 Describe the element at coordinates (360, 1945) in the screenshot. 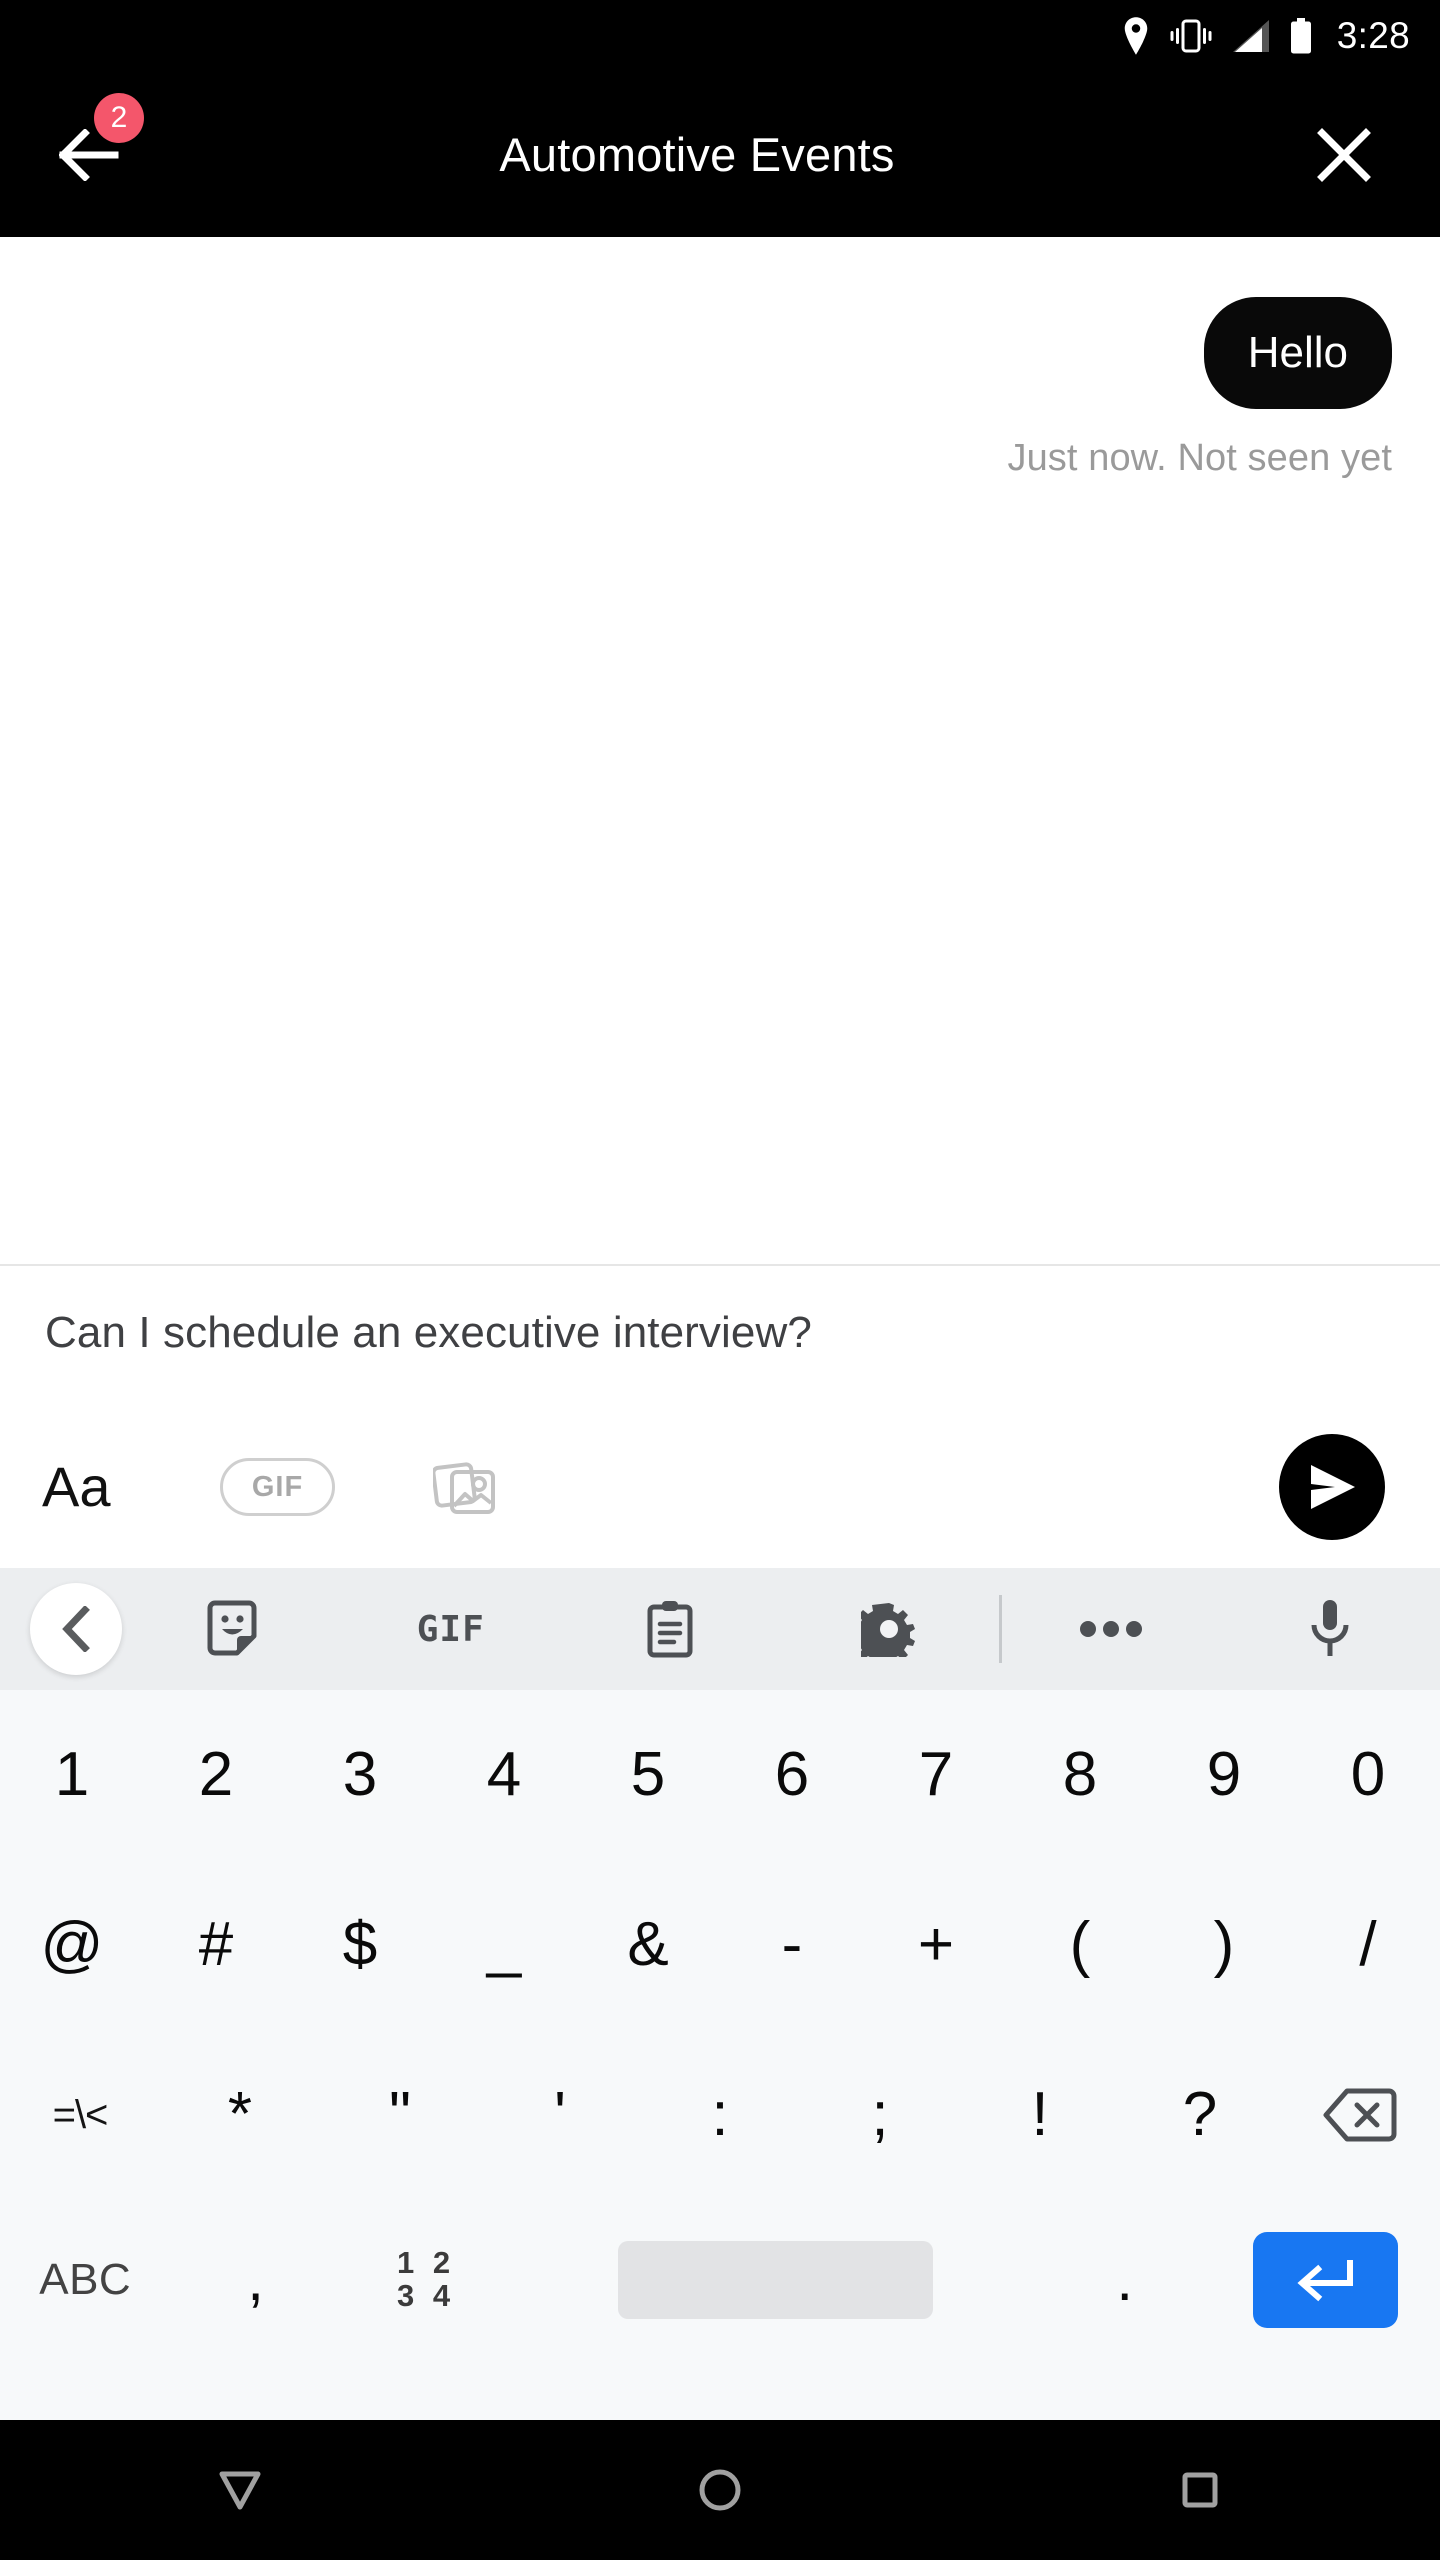

I see `key-dollar: $` at that location.